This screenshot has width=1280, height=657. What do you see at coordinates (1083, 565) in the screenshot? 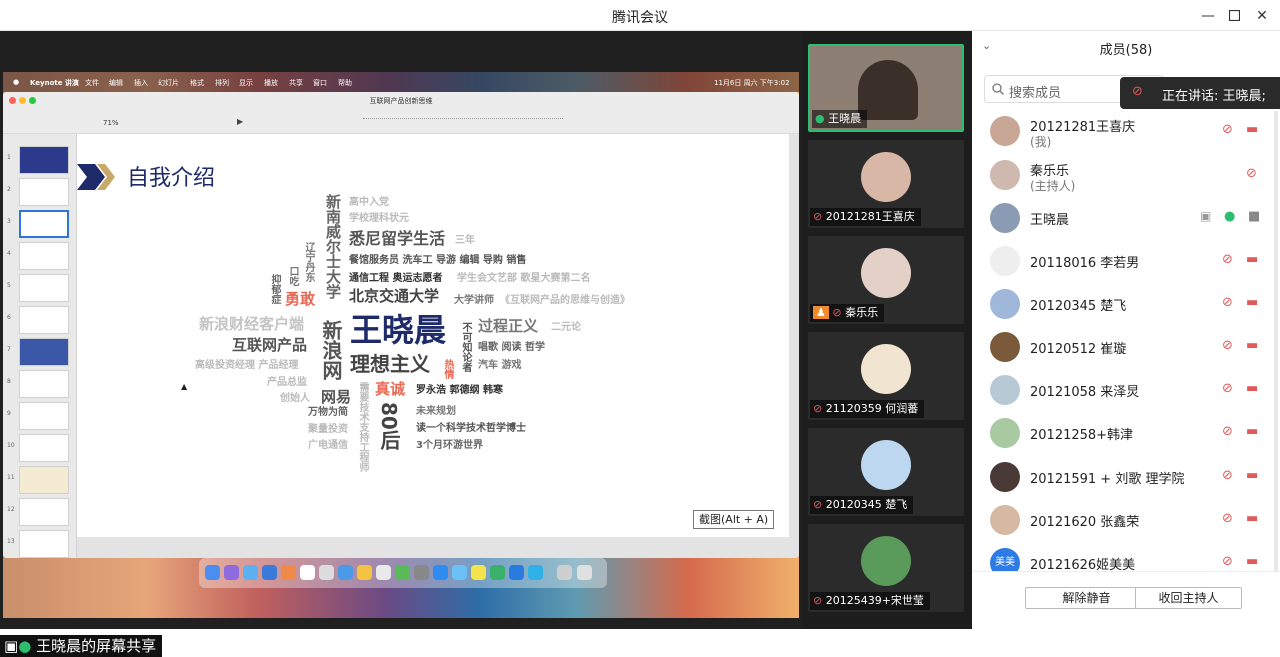
I see `member-name: 20121626姬美美` at bounding box center [1083, 565].